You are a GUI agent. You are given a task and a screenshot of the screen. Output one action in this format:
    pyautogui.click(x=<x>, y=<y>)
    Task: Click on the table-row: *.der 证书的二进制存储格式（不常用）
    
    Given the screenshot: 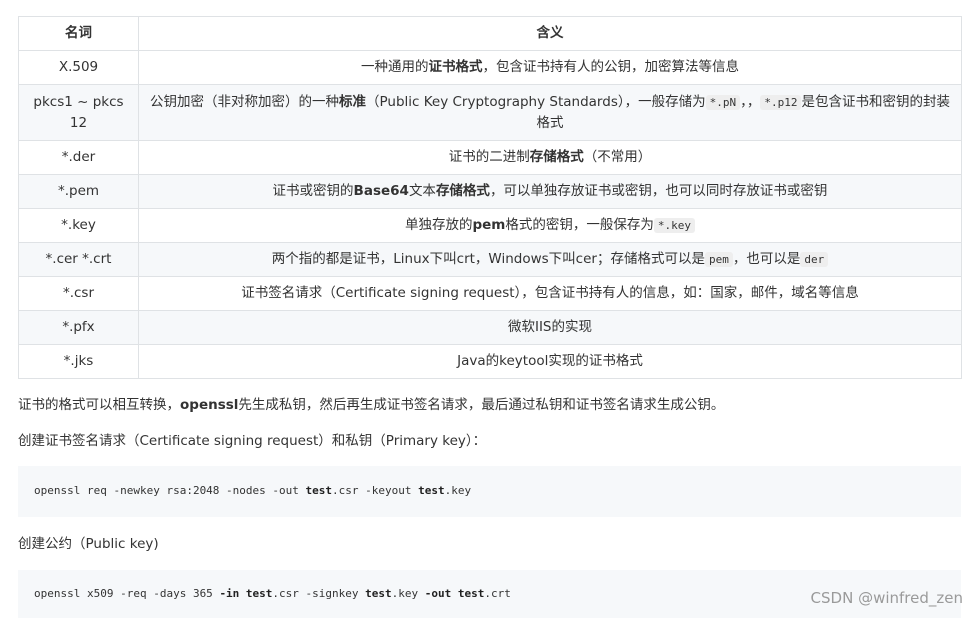 What is the action you would take?
    pyautogui.click(x=490, y=157)
    